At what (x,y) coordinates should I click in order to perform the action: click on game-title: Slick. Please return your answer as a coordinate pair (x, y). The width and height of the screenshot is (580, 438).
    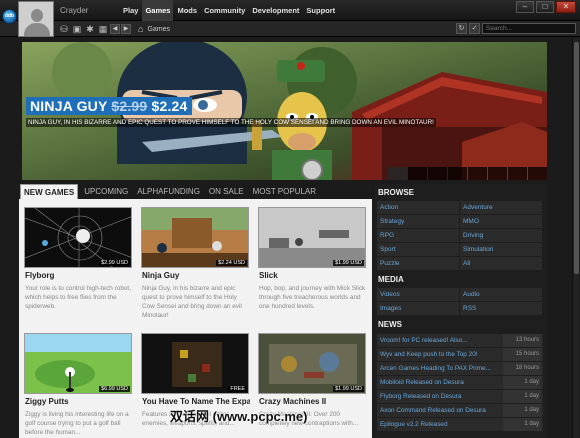
    Looking at the image, I should click on (268, 275).